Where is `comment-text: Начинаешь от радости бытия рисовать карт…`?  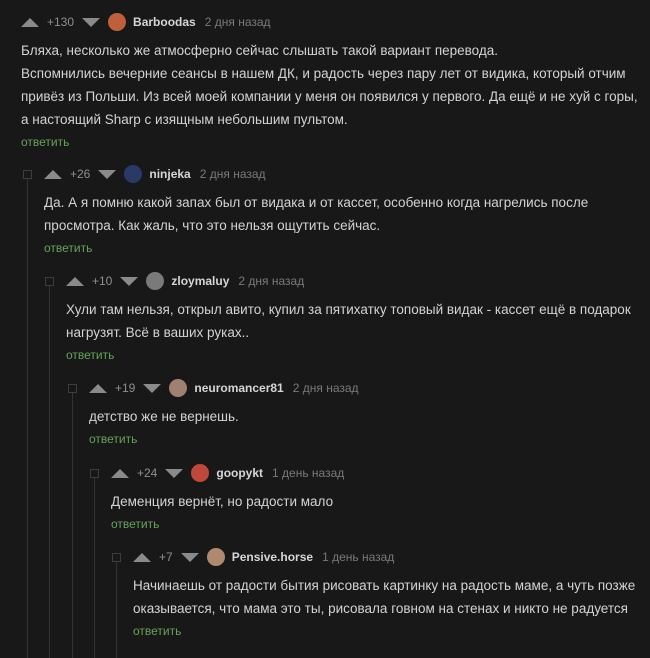
comment-text: Начинаешь от радости бытия рисовать карт… is located at coordinates (384, 597).